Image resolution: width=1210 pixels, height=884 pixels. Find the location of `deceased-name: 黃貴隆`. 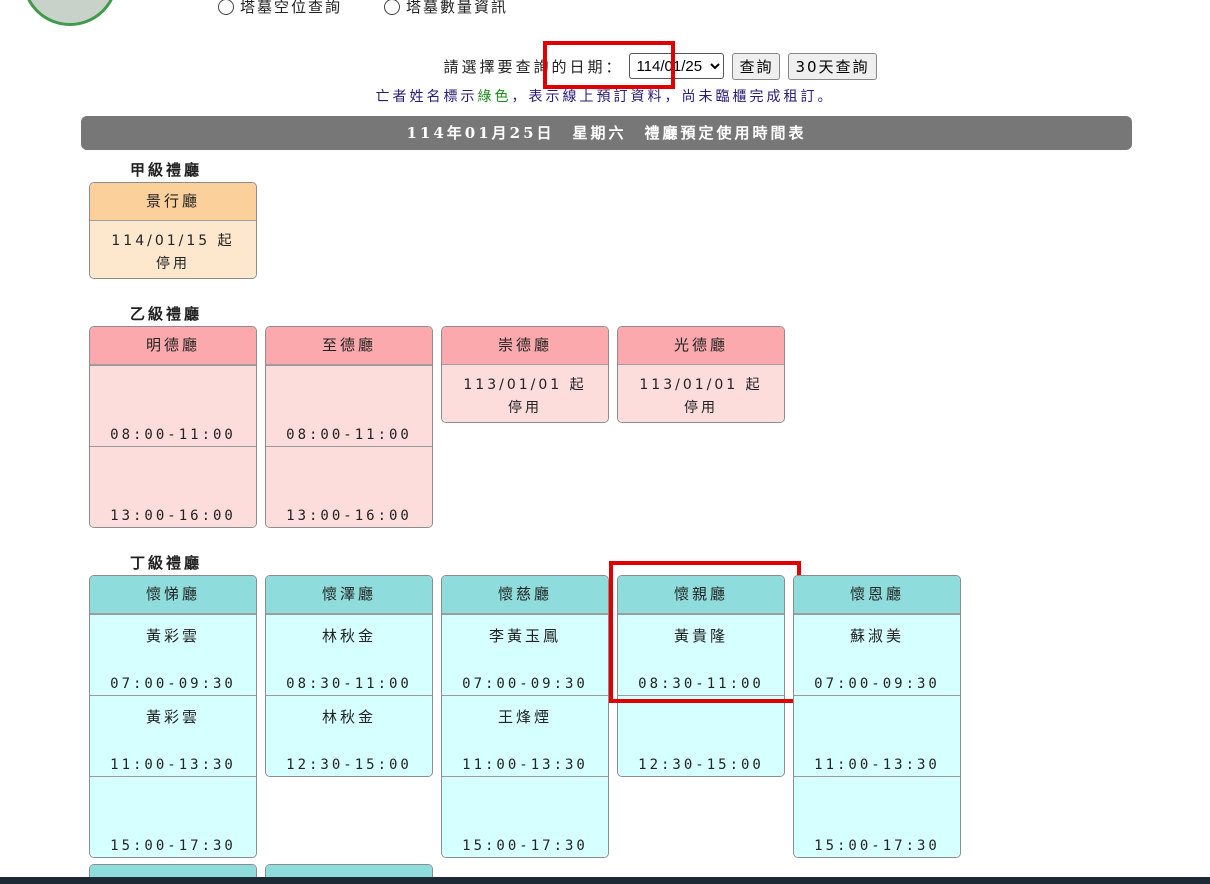

deceased-name: 黃貴隆 is located at coordinates (700, 636).